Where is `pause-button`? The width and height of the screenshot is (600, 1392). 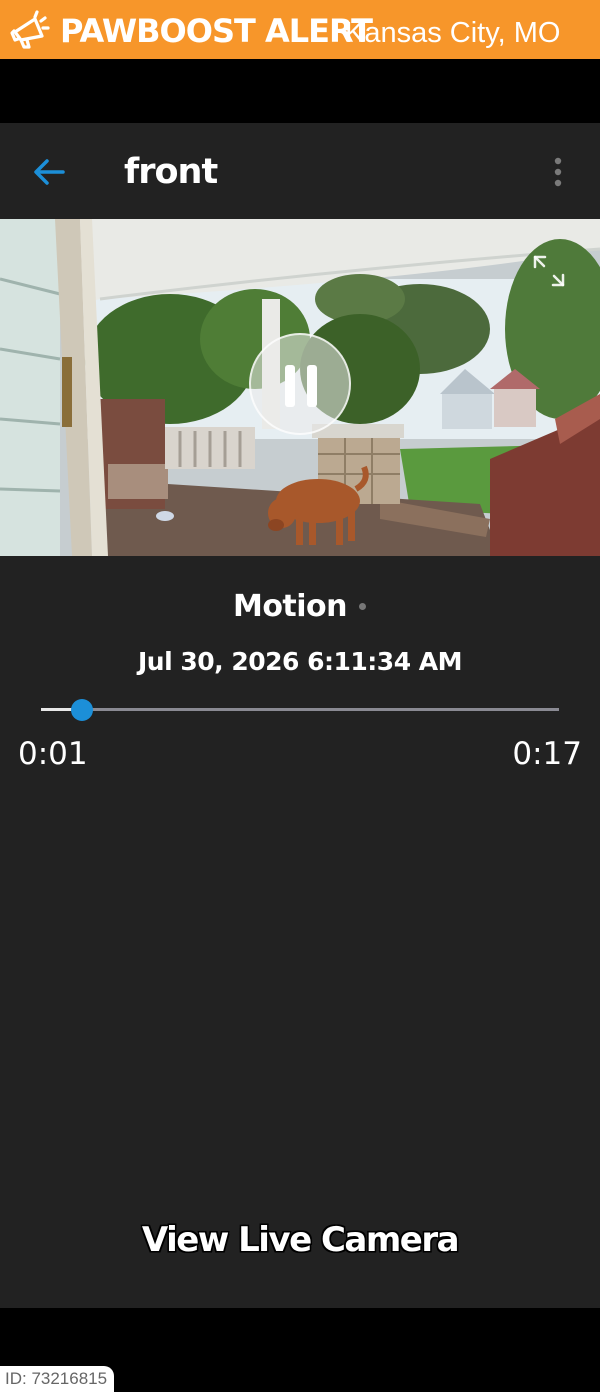
pause-button is located at coordinates (300, 384).